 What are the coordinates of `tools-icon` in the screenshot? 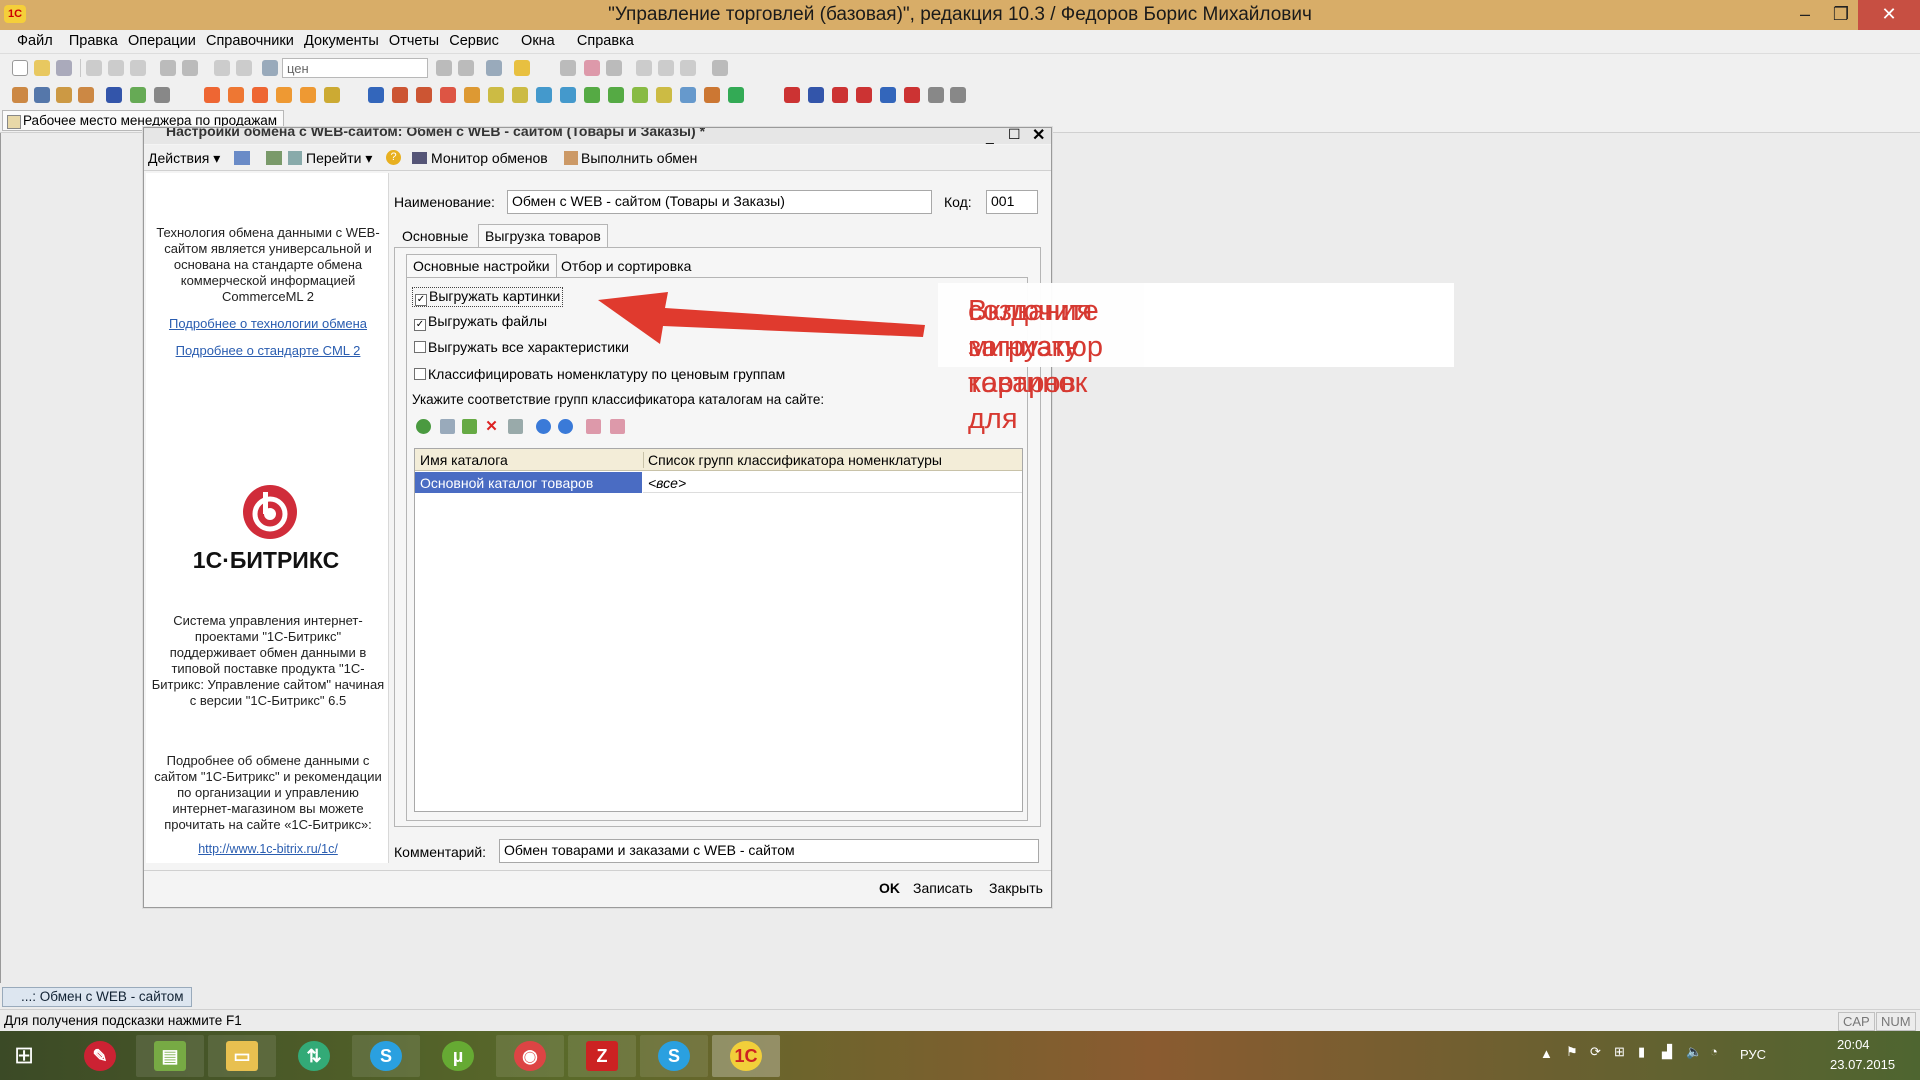 It's located at (720, 68).